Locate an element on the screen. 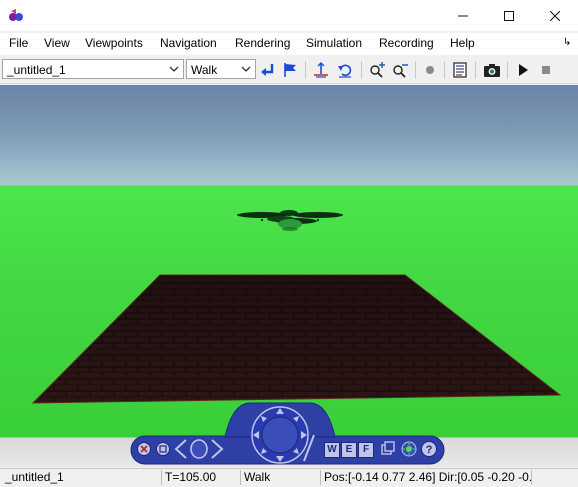 The width and height of the screenshot is (578, 487). menu-navigation: Navigation is located at coordinates (188, 43).